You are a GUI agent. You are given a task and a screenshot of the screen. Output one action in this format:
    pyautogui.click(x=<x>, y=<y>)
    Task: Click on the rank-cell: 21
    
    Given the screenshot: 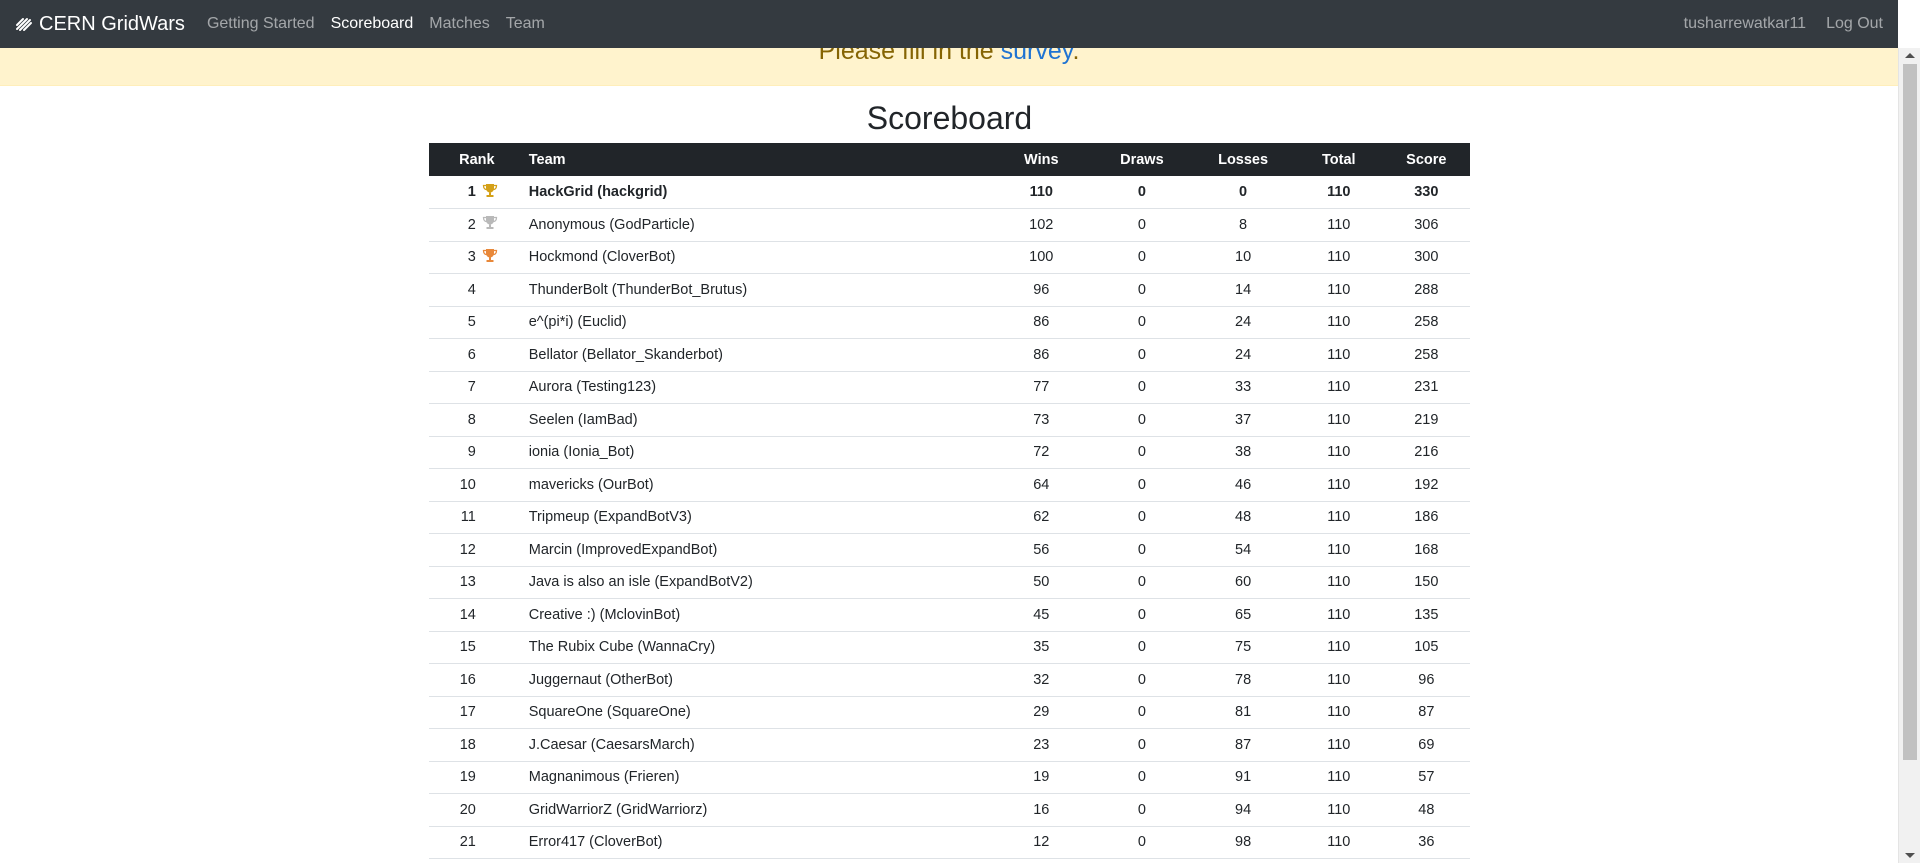 What is the action you would take?
    pyautogui.click(x=477, y=842)
    